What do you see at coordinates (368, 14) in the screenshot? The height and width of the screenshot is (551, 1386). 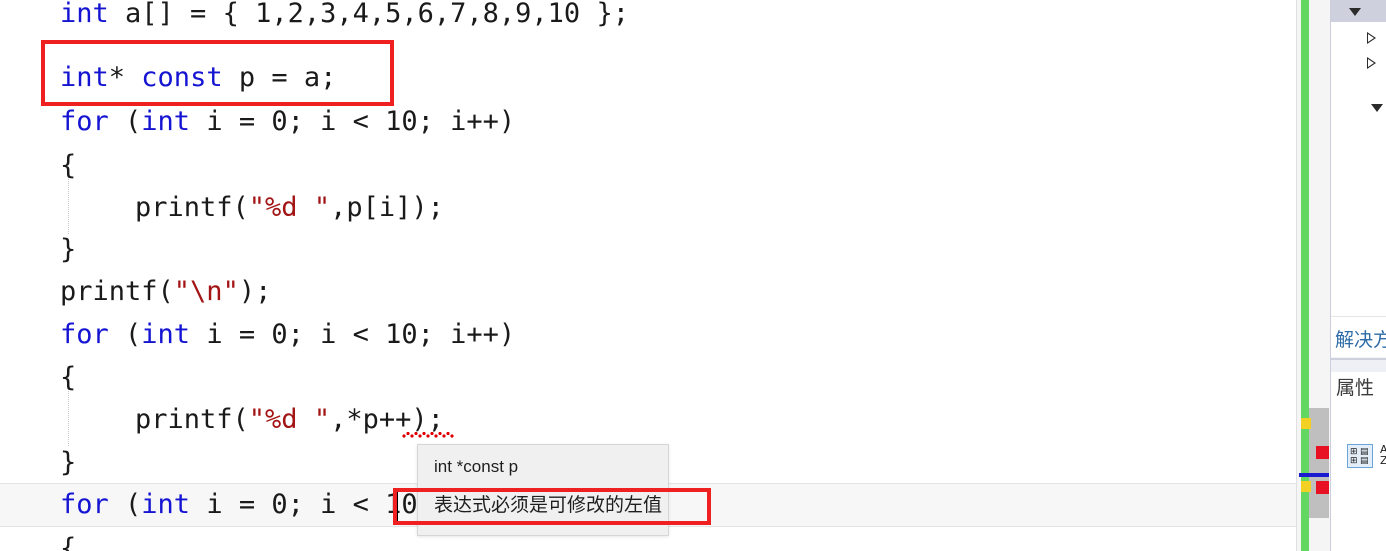 I see `code-token-pun: a[] = { 1,2,3,4,5,6,7,8,9,10 };` at bounding box center [368, 14].